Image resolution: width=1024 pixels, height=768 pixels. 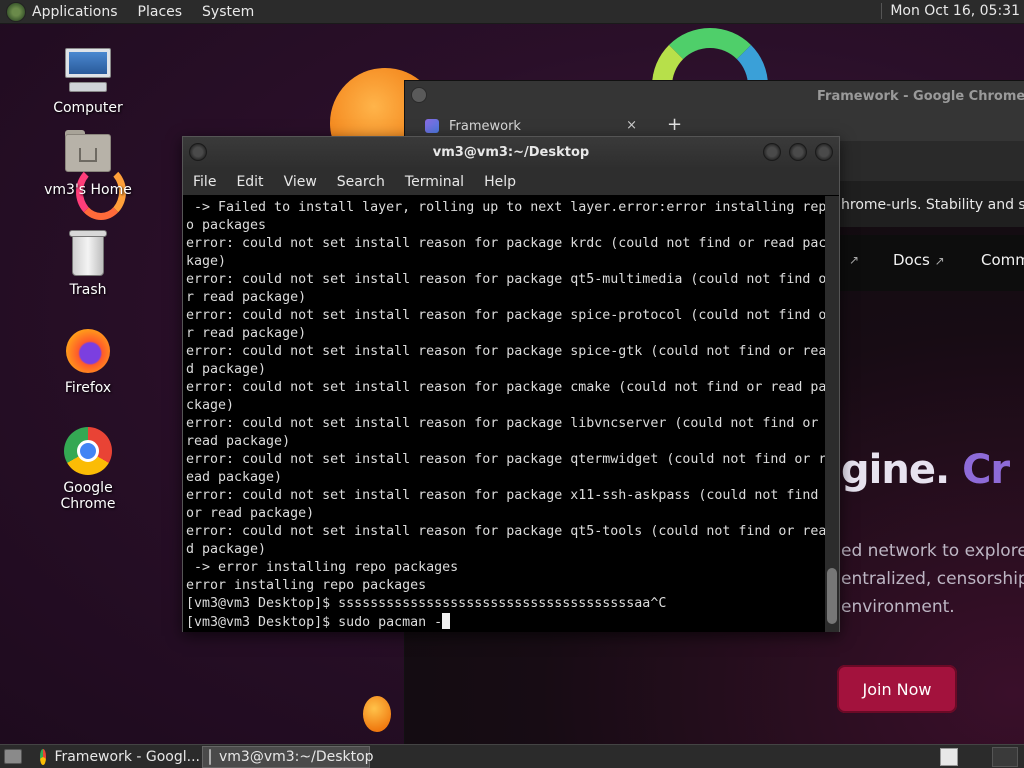 I want to click on desktop-icon-home: vm3's Home, so click(x=88, y=163).